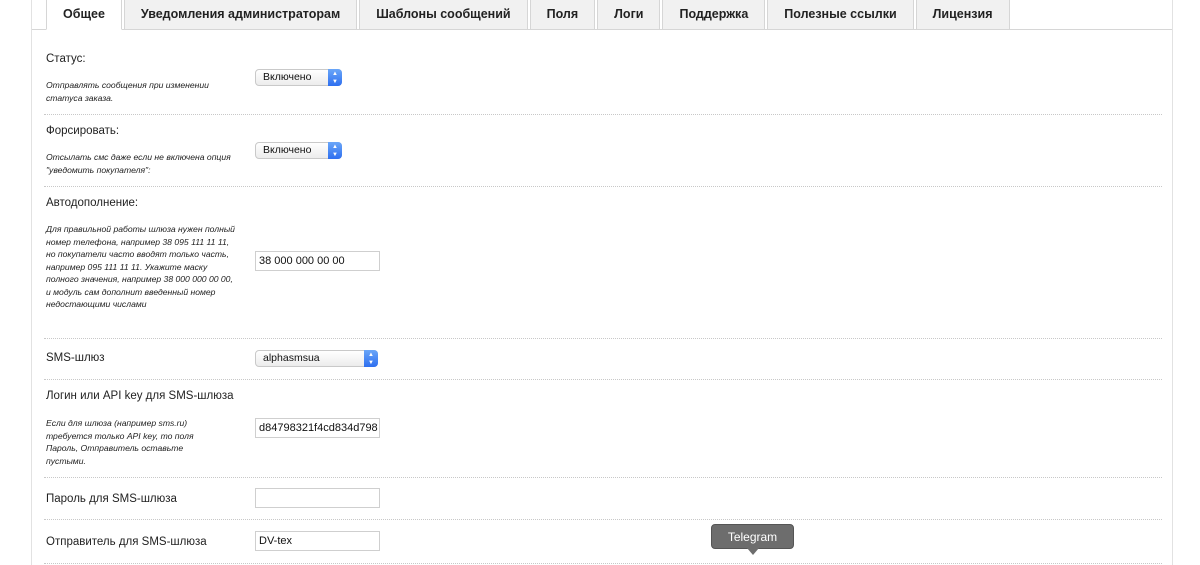  What do you see at coordinates (317, 428) in the screenshot?
I see `login-api-key-input: d84798321f4cd834d798` at bounding box center [317, 428].